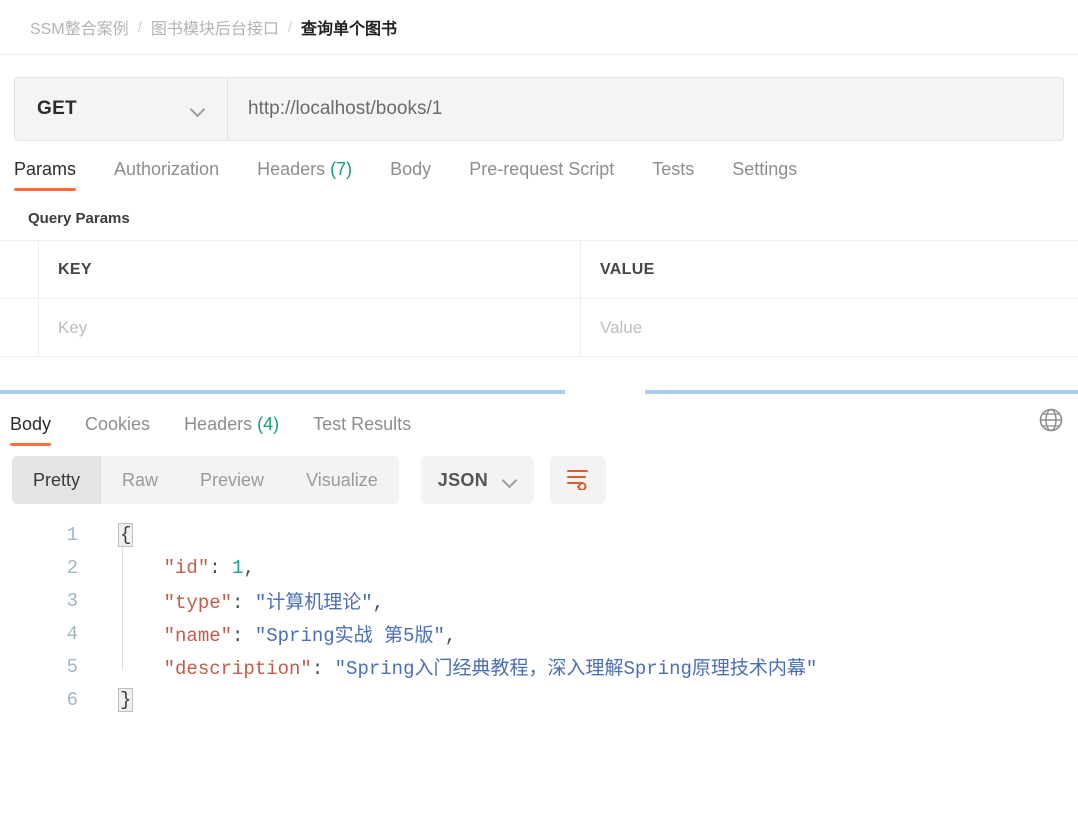 This screenshot has height=818, width=1078. What do you see at coordinates (73, 327) in the screenshot?
I see `param-key-placeholder: Key` at bounding box center [73, 327].